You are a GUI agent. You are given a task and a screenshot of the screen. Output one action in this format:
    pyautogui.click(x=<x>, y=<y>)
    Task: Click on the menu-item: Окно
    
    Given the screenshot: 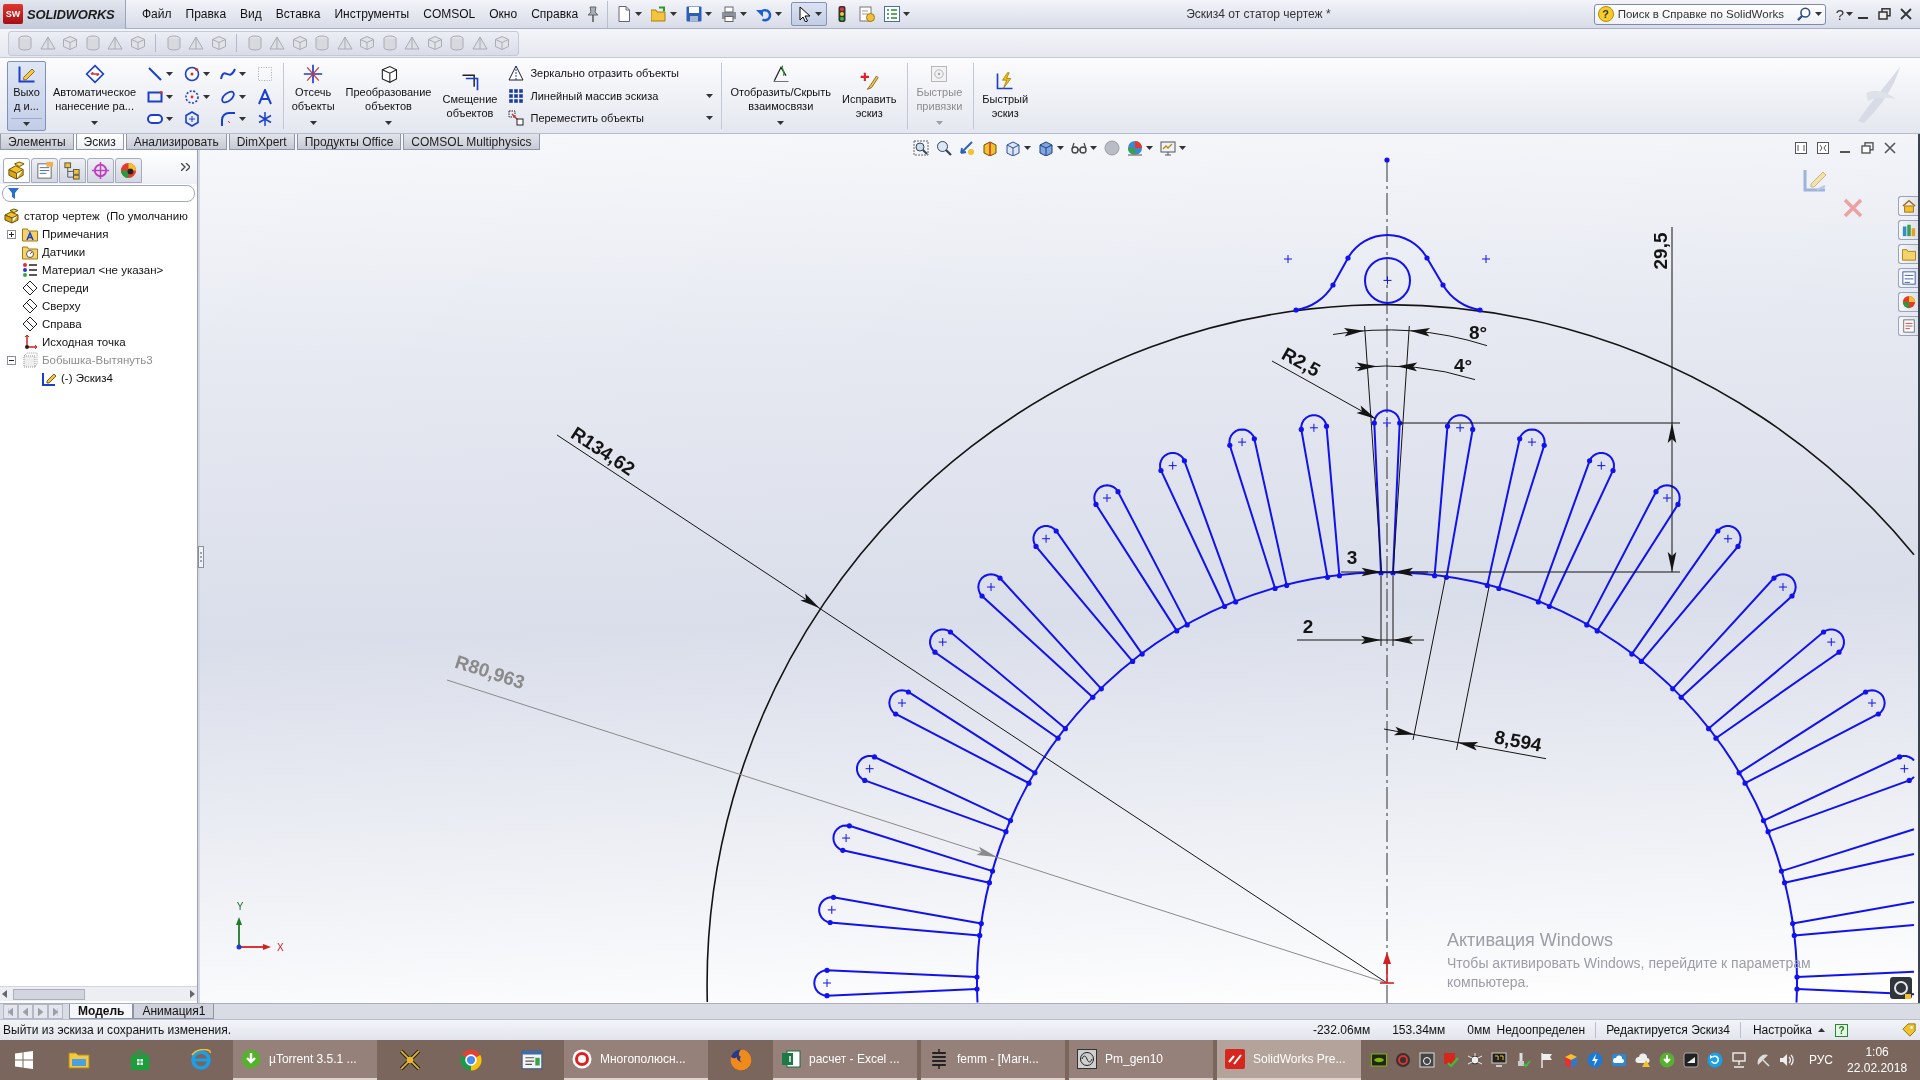 What is the action you would take?
    pyautogui.click(x=503, y=14)
    